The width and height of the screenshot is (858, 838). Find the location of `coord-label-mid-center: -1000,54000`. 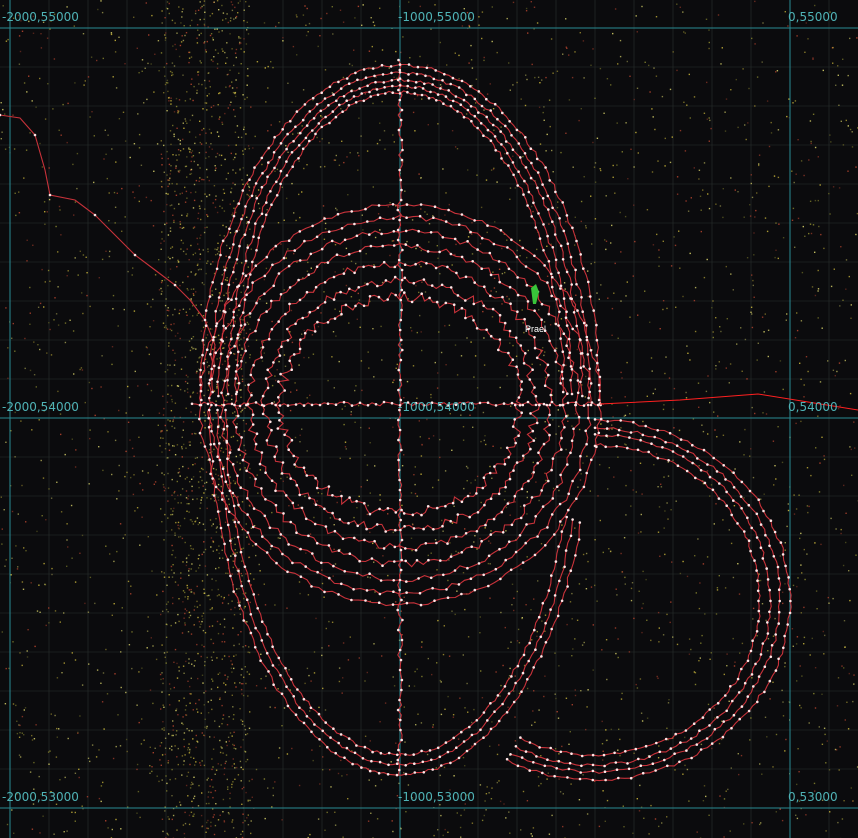

coord-label-mid-center: -1000,54000 is located at coordinates (436, 407).